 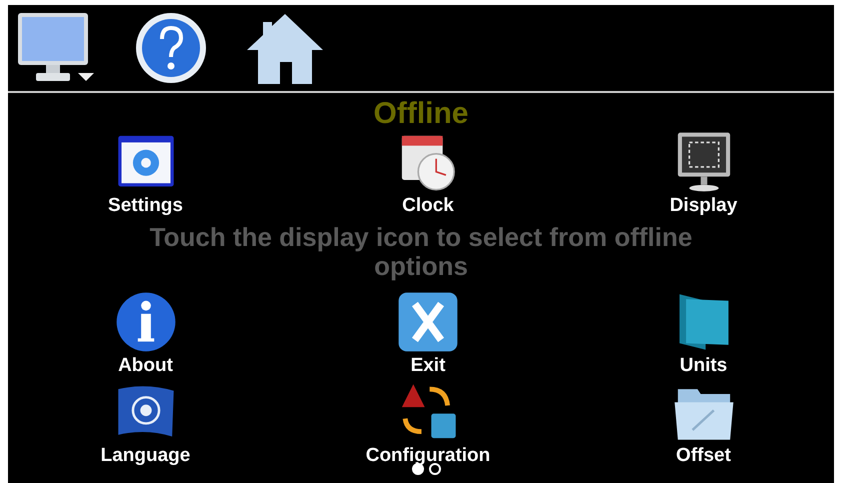 I want to click on x-icon, so click(x=428, y=322).